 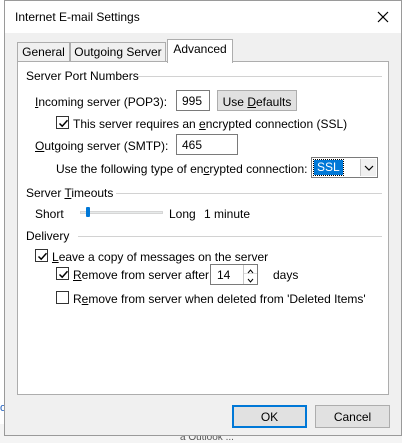 I want to click on encryption-type-label-rest: rypted connection:, so click(x=258, y=169).